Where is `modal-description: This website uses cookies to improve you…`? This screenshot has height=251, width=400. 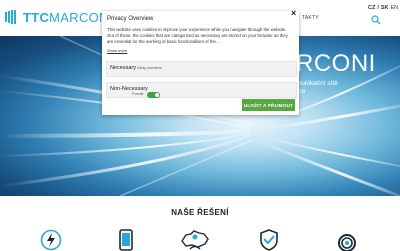 modal-description: This website uses cookies to improve you… is located at coordinates (197, 35).